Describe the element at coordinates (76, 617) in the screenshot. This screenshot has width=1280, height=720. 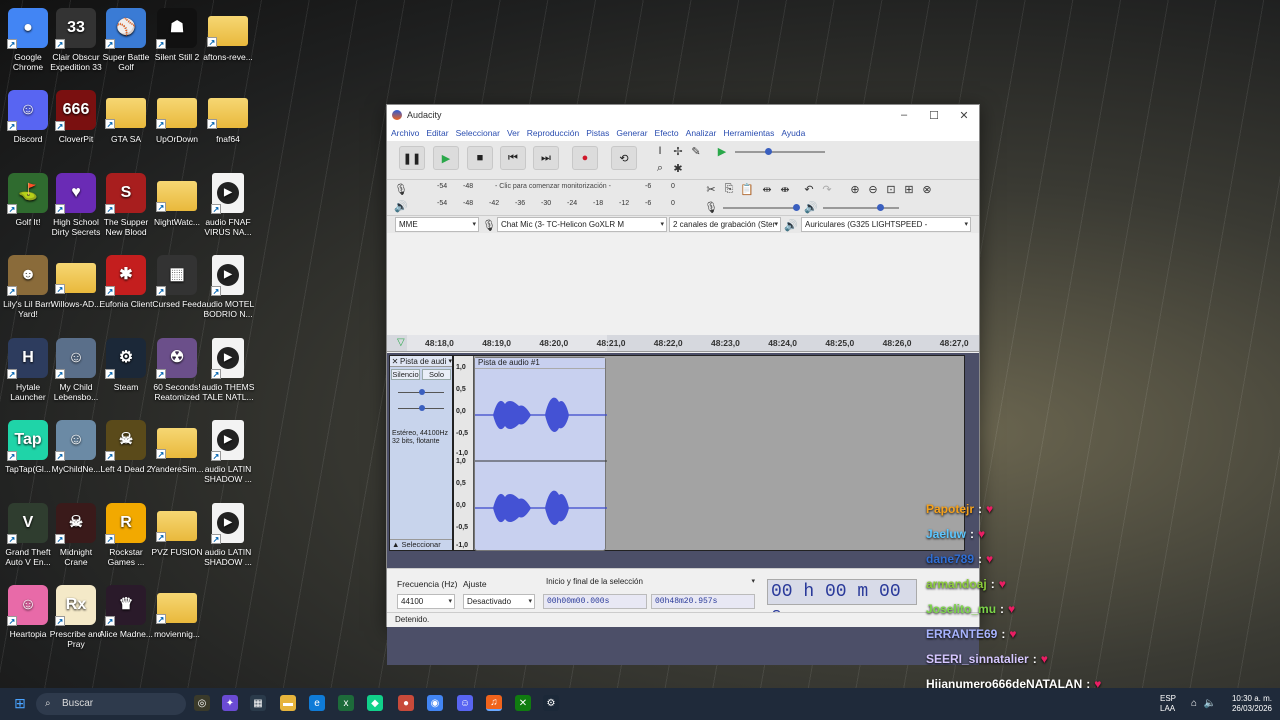
I see `desktop-icon: Rx ↗ Prescribe and Pray` at that location.